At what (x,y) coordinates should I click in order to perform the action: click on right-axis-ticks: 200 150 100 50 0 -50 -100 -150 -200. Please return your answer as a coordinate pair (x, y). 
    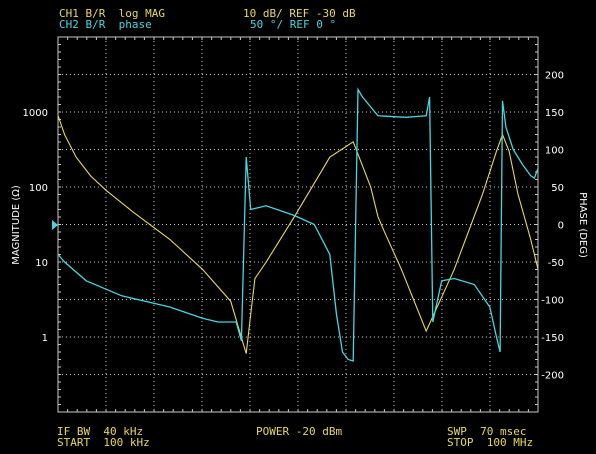
    Looking at the image, I should click on (552, 226).